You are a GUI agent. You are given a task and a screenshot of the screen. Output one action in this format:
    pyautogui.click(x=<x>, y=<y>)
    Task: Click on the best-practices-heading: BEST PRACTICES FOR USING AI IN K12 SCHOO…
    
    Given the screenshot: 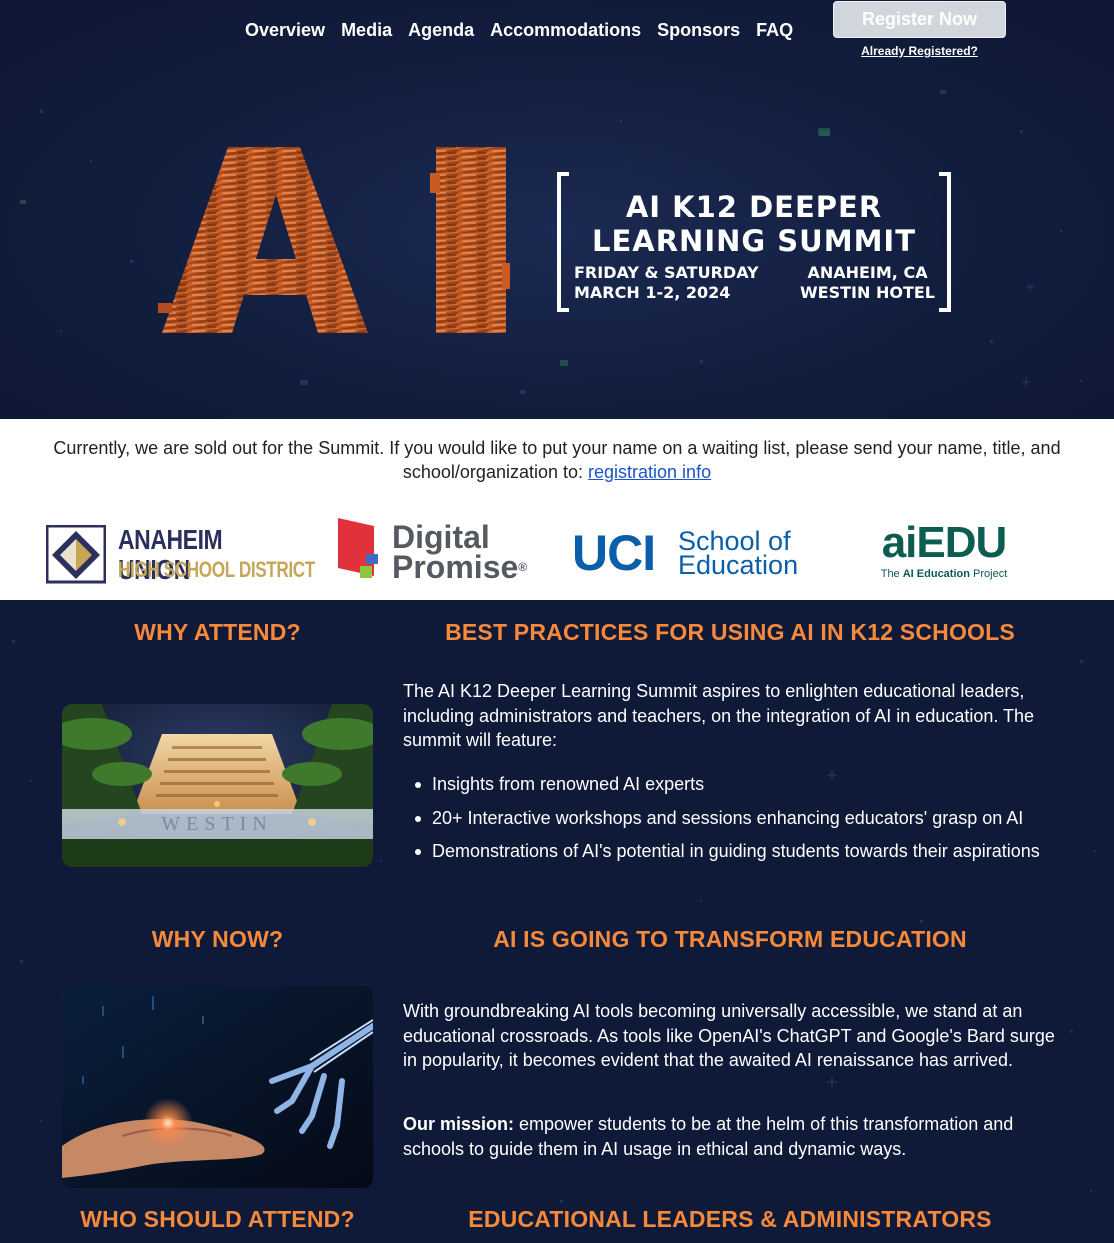 What is the action you would take?
    pyautogui.click(x=730, y=632)
    